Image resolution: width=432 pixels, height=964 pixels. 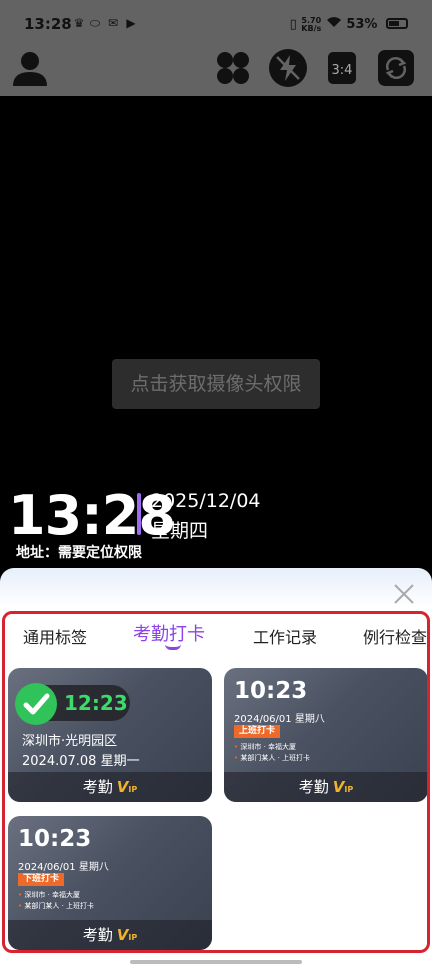 What do you see at coordinates (32, 68) in the screenshot?
I see `profile-icon` at bounding box center [32, 68].